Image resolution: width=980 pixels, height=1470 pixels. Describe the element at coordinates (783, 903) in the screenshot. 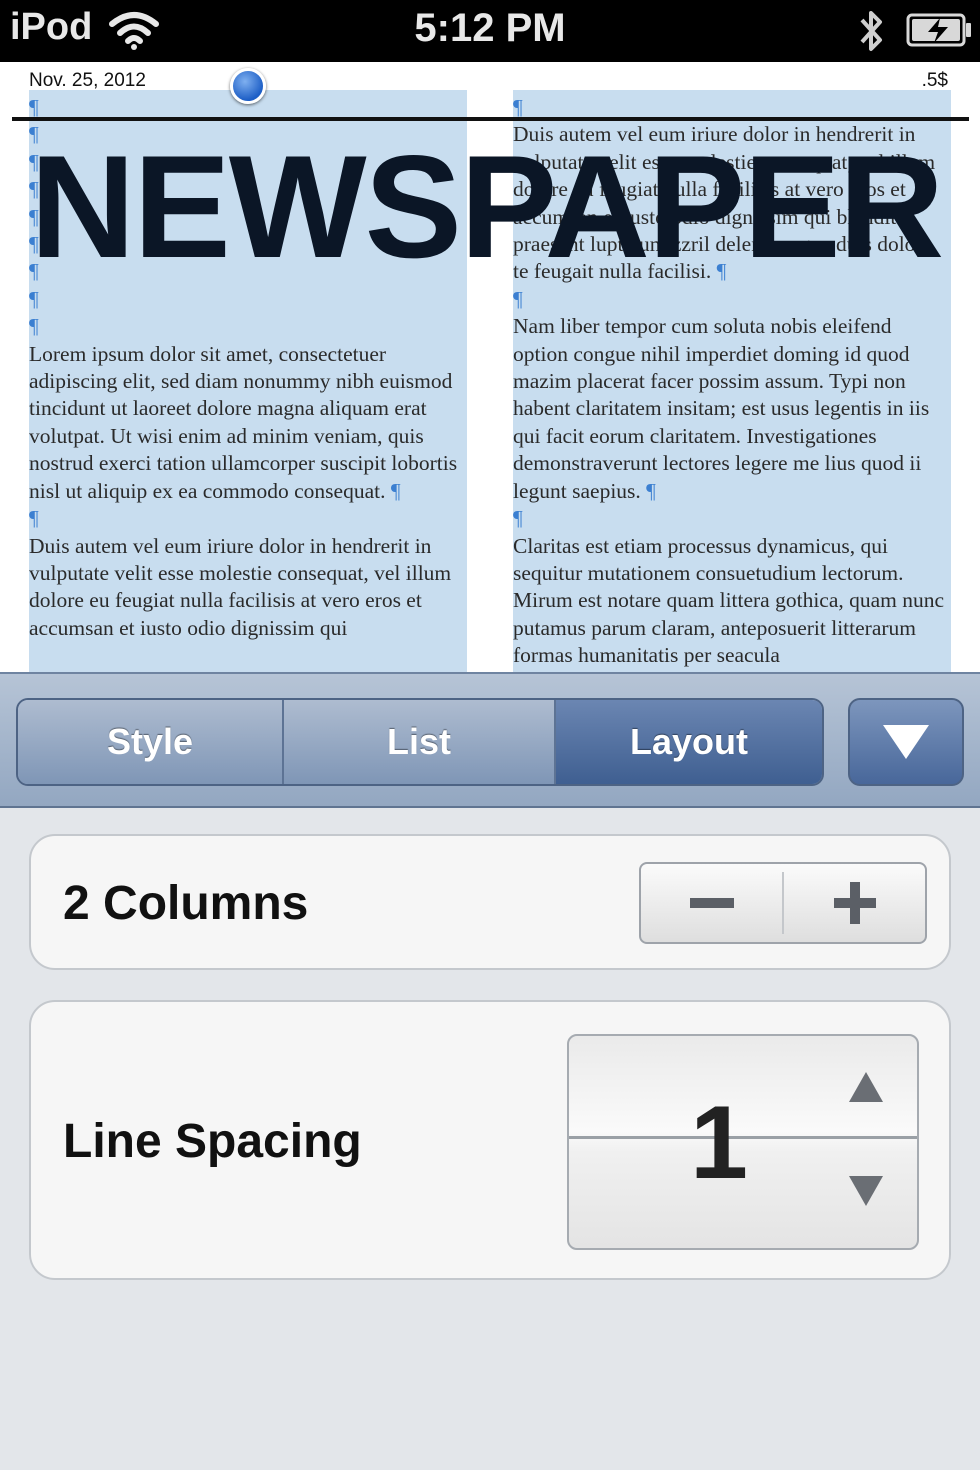

I see `columns-stepper` at that location.